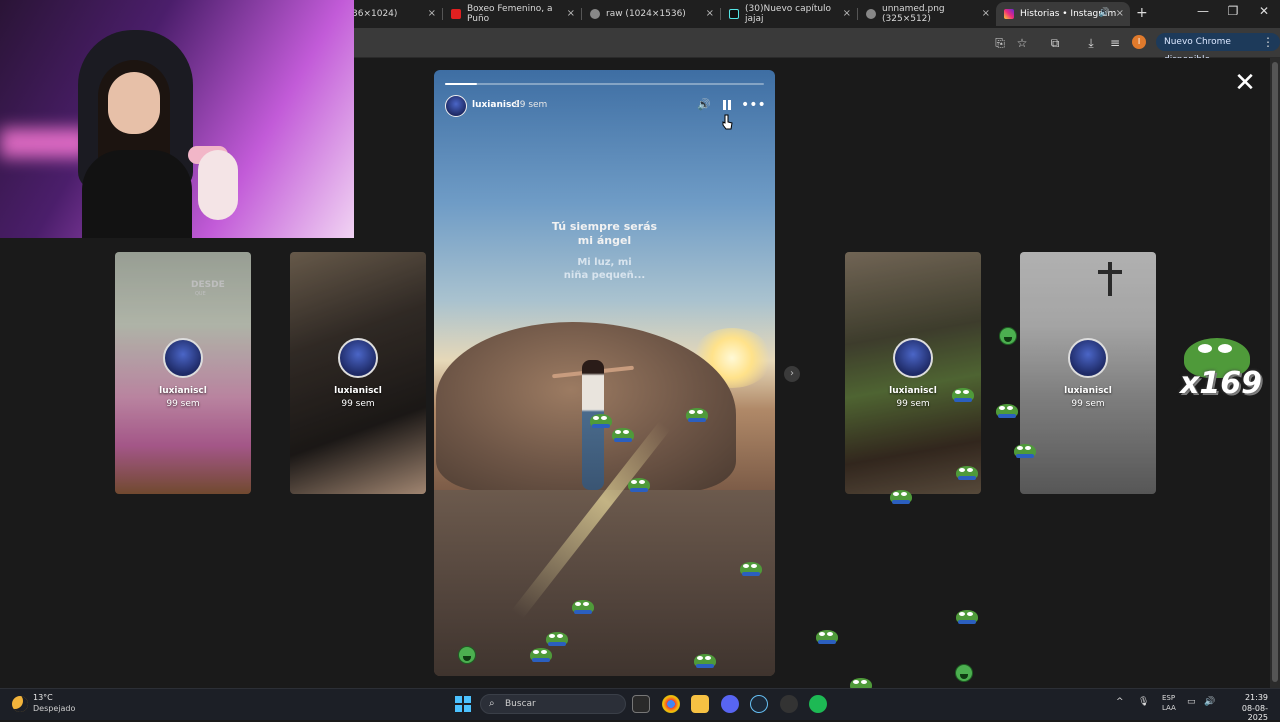 Image resolution: width=1280 pixels, height=722 pixels. Describe the element at coordinates (531, 105) in the screenshot. I see `story-age: 99 sem` at that location.